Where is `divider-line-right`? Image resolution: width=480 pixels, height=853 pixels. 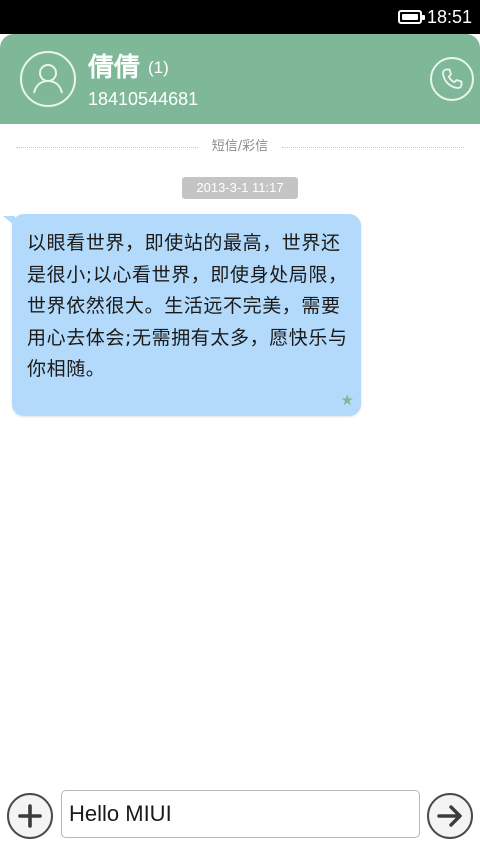
divider-line-right is located at coordinates (373, 147).